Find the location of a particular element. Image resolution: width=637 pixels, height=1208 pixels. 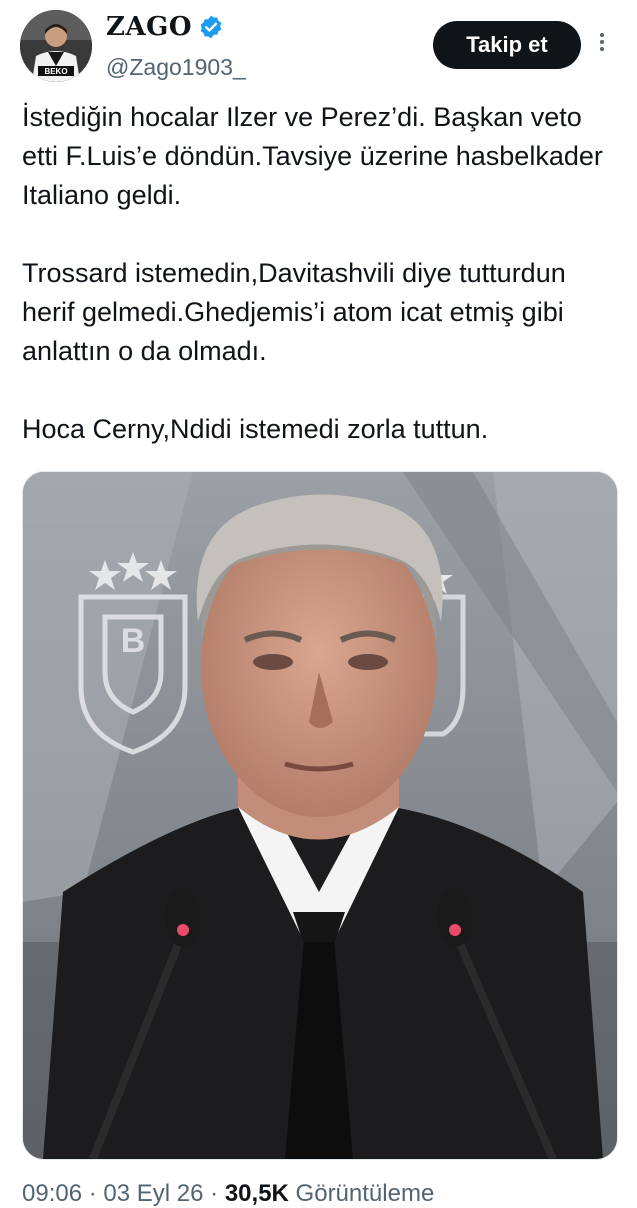

follow-button: Takip et is located at coordinates (507, 45).